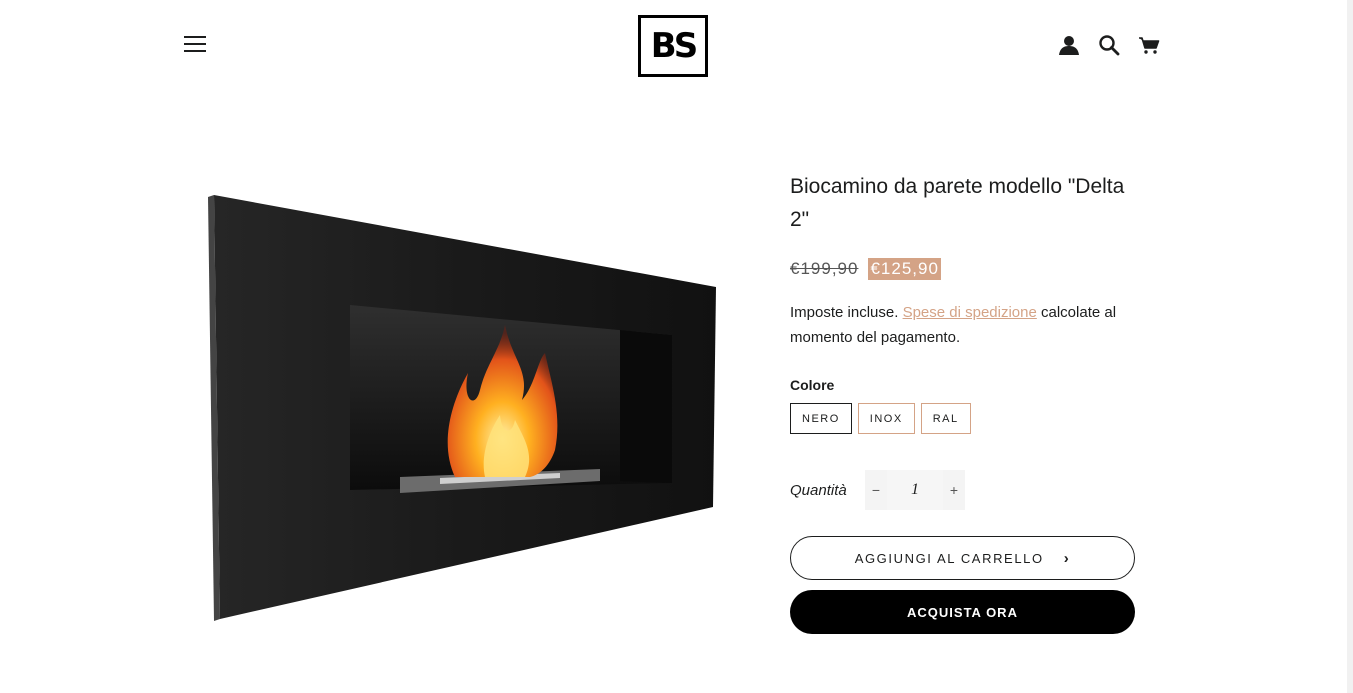 This screenshot has height=693, width=1353. I want to click on shipping-link: Spese di spedizione, so click(970, 312).